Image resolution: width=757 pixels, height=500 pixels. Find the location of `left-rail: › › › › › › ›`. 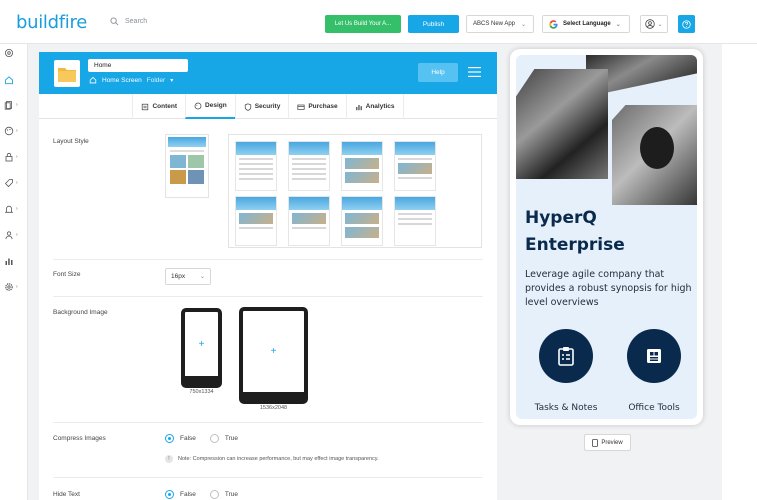

left-rail: › › › › › › › is located at coordinates (14, 272).